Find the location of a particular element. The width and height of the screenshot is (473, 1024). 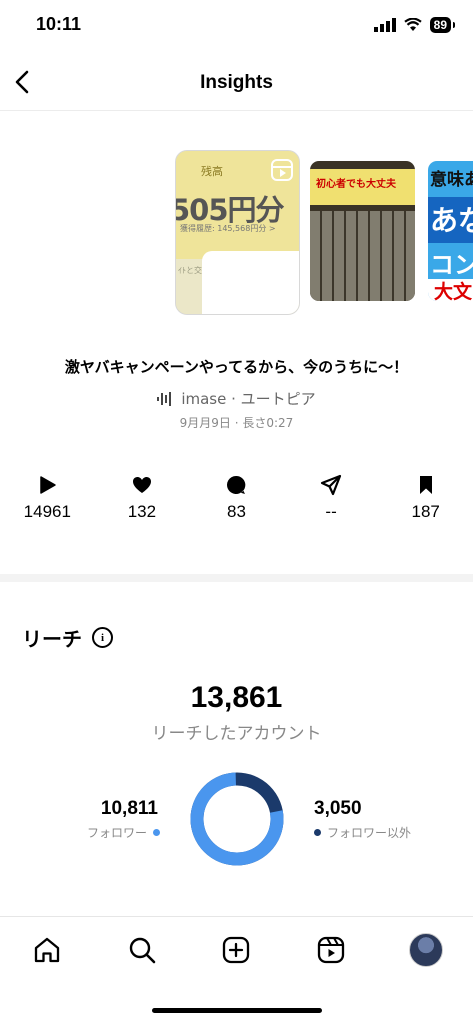

search-icon is located at coordinates (142, 950).